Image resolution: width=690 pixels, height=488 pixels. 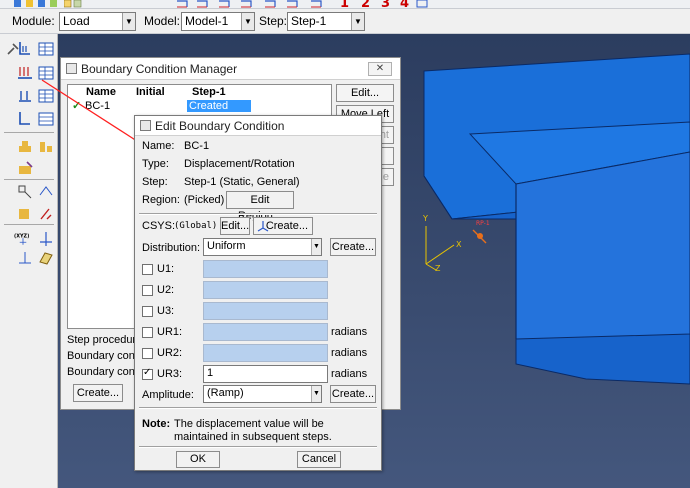 What do you see at coordinates (170, 353) in the screenshot?
I see `ur2-label: UR2:` at bounding box center [170, 353].